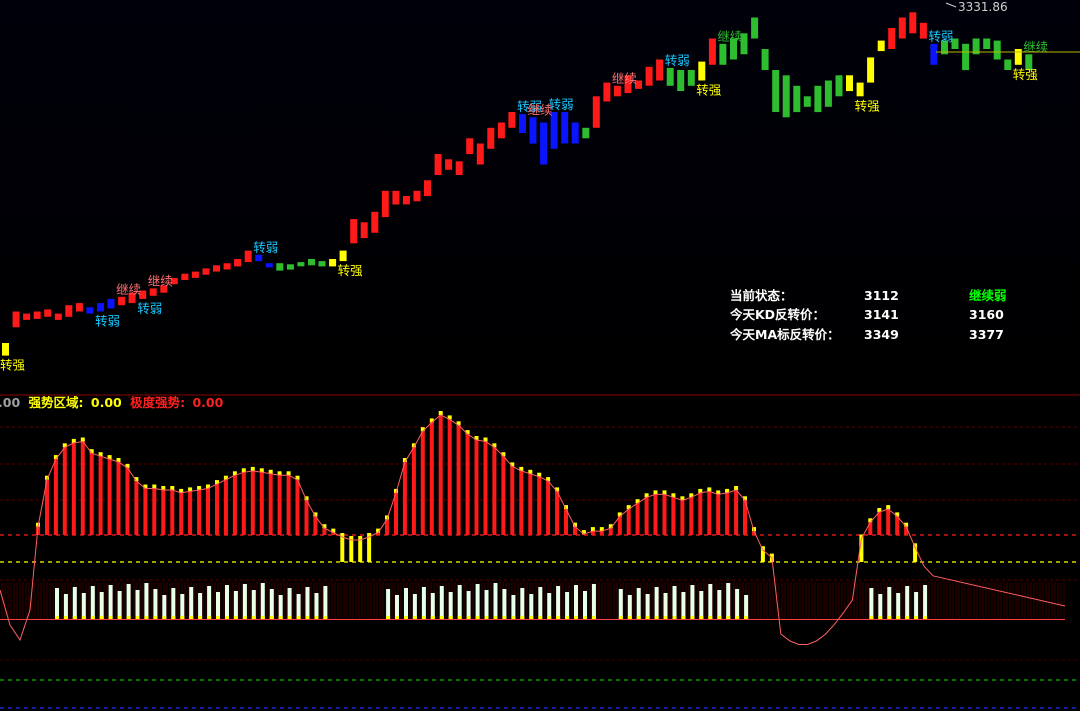 The width and height of the screenshot is (1080, 711). Describe the element at coordinates (784, 334) in the screenshot. I see `info-label-ma: 今天MA标反转价：` at that location.